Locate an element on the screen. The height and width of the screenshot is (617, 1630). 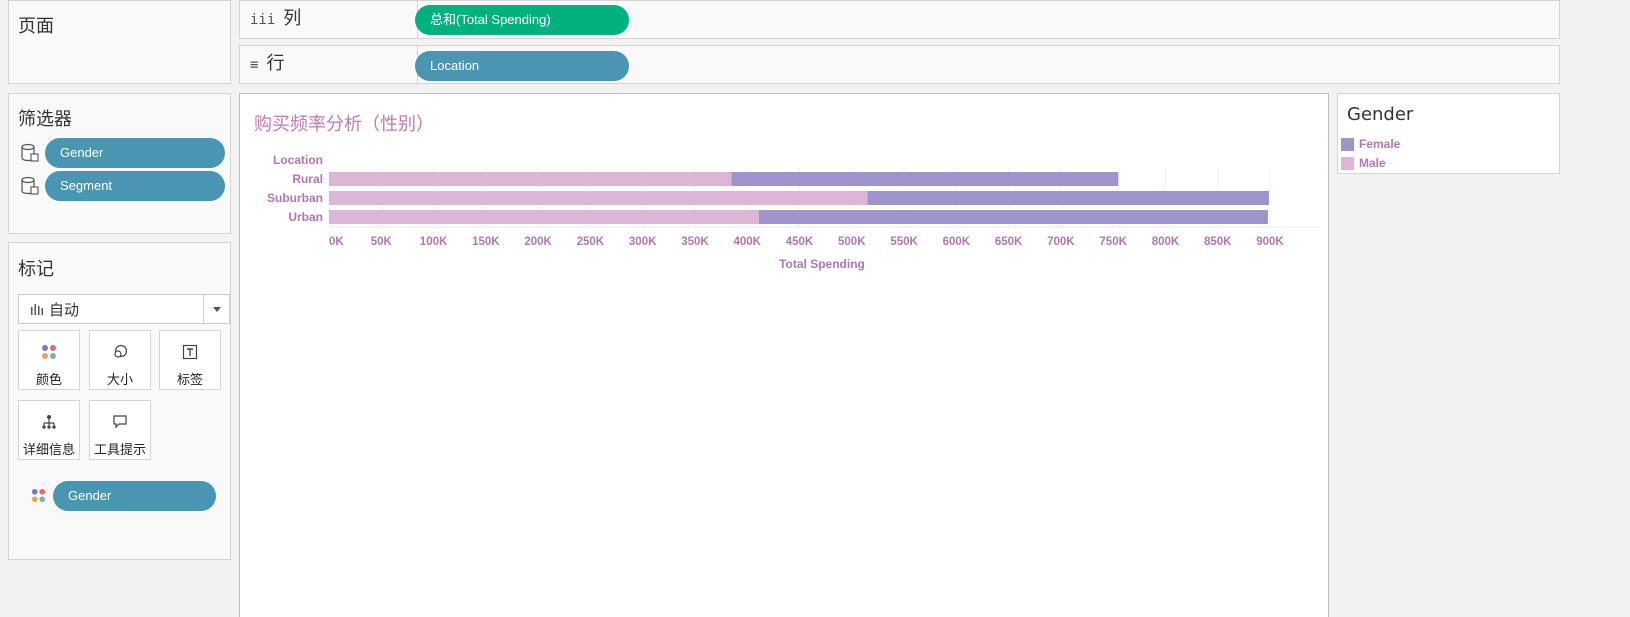
columns-icon: iii is located at coordinates (263, 20).